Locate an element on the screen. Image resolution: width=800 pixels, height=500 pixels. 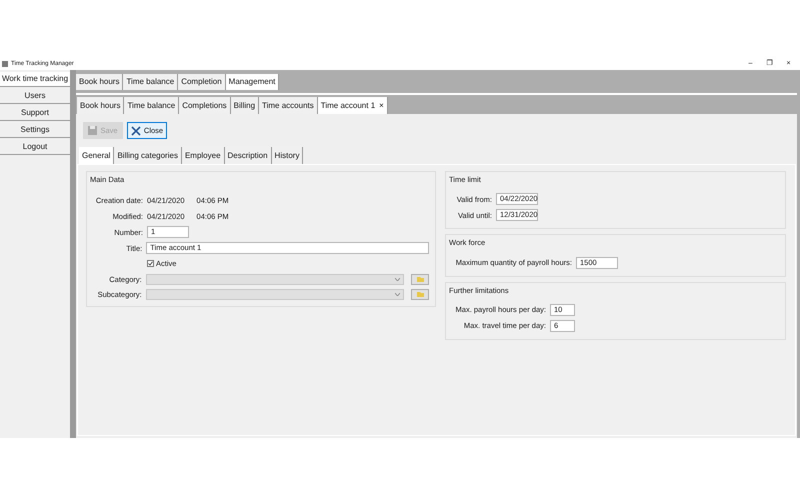
tab: Billing is located at coordinates (245, 105).